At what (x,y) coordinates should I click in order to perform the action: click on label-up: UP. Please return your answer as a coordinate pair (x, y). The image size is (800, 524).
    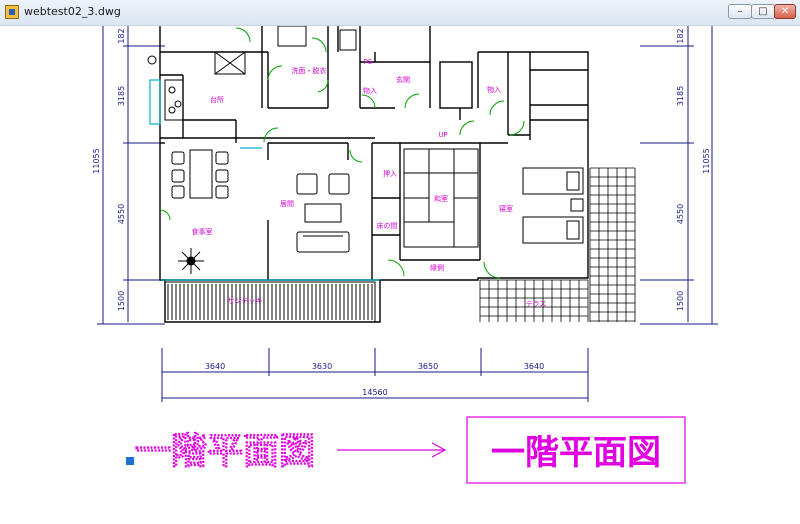
    Looking at the image, I should click on (442, 135).